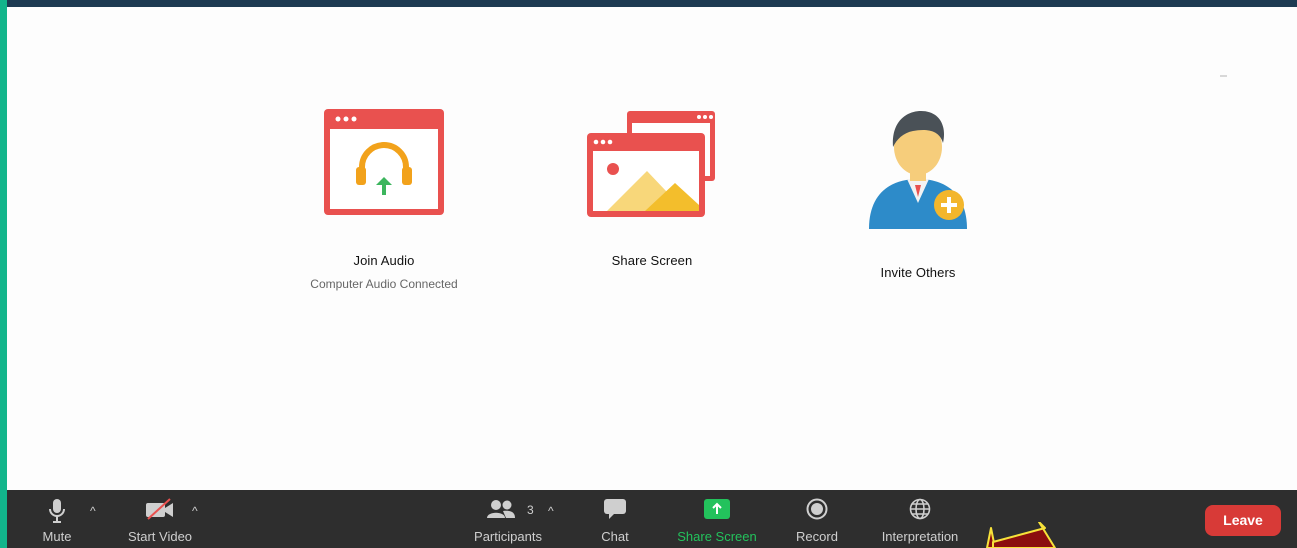 This screenshot has height=548, width=1297. Describe the element at coordinates (817, 509) in the screenshot. I see `record-icon` at that location.